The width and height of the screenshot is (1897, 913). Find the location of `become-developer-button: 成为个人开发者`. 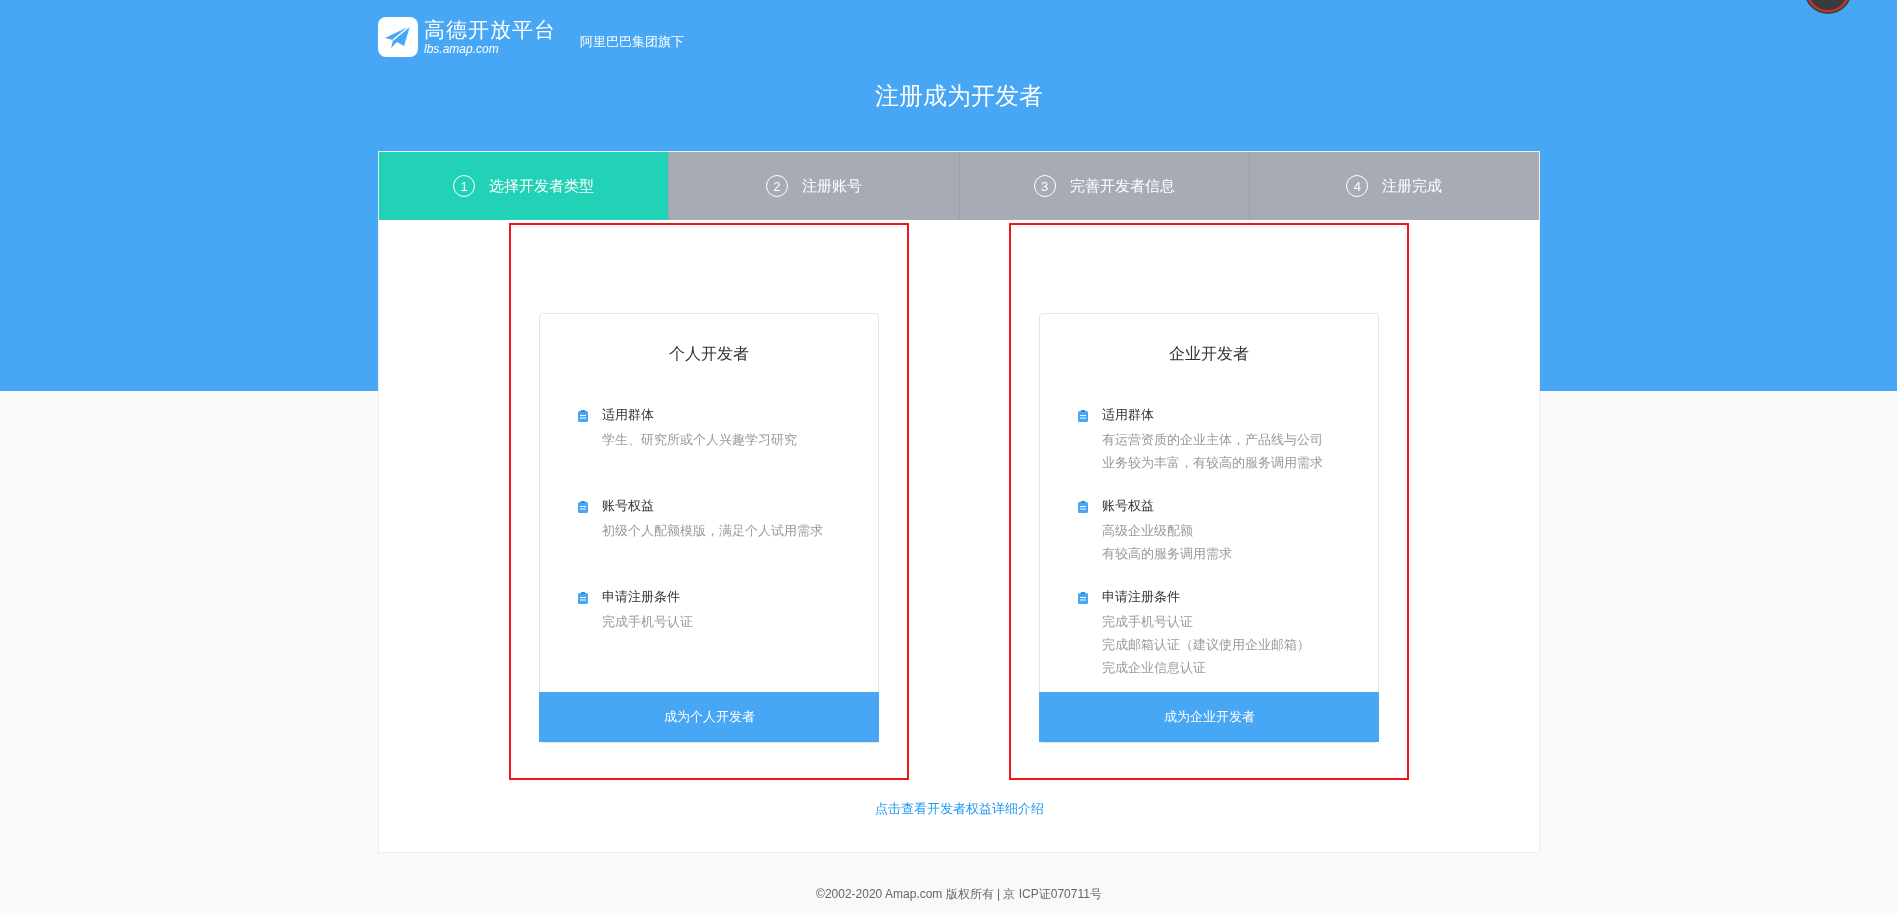

become-developer-button: 成为个人开发者 is located at coordinates (709, 717).